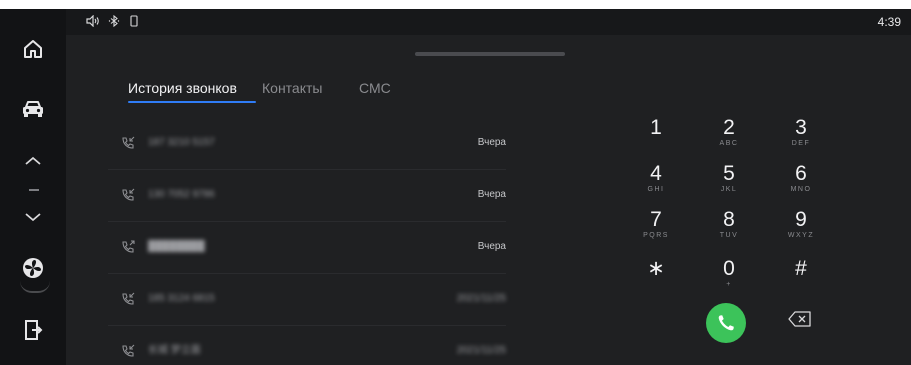  I want to click on key-letters: +, so click(729, 284).